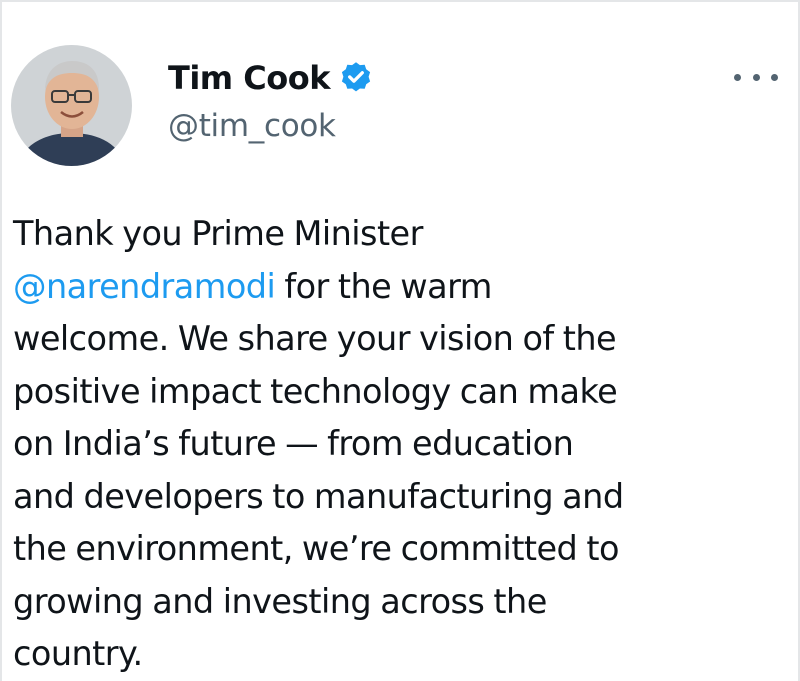 Image resolution: width=800 pixels, height=681 pixels. I want to click on author-handle: @tim_cook, so click(252, 126).